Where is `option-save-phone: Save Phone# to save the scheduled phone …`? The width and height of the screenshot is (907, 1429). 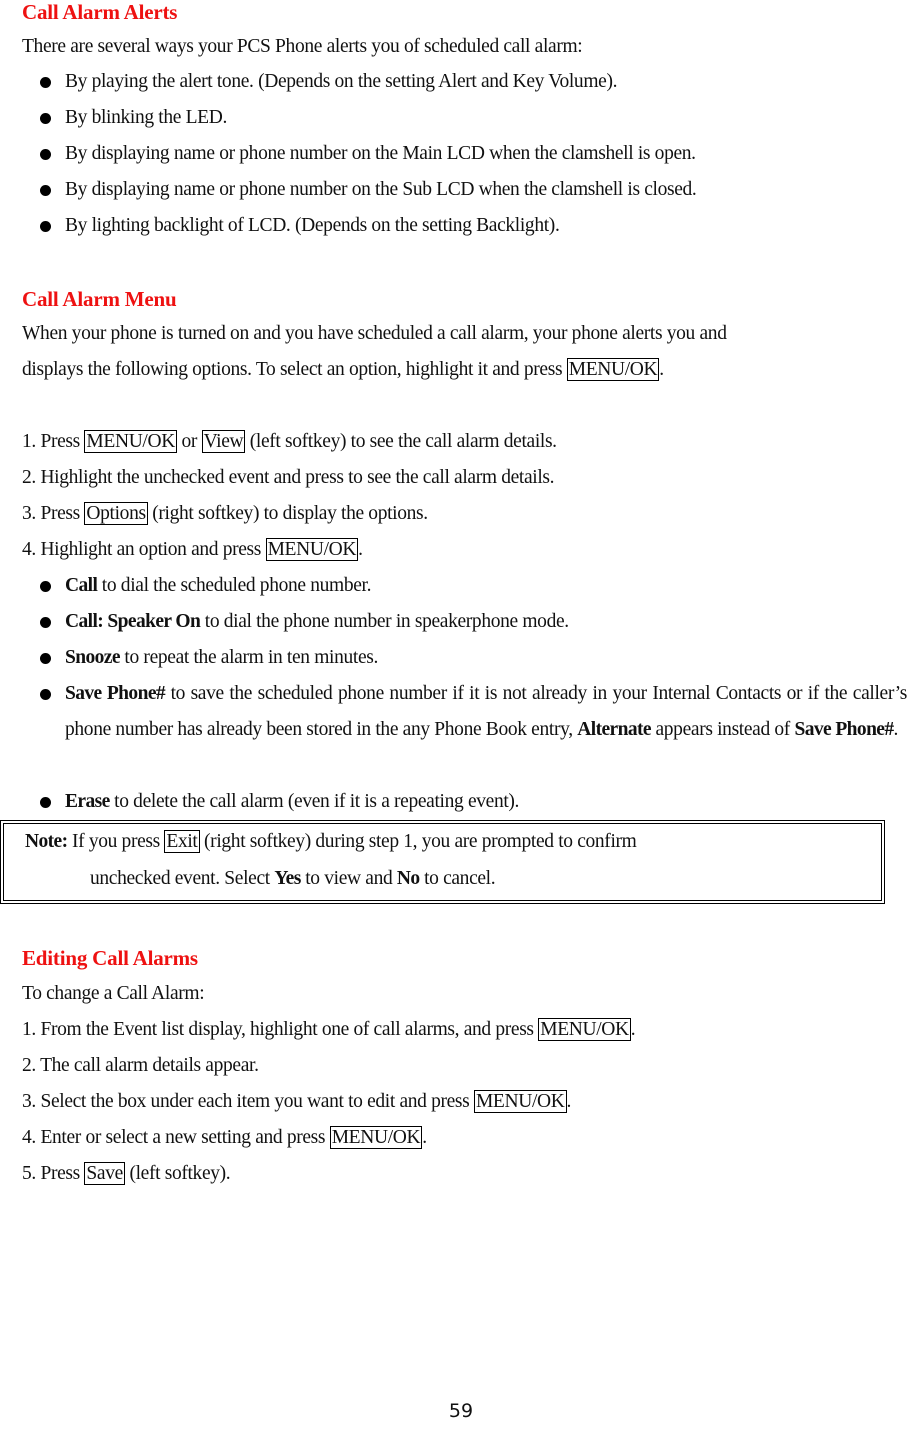 option-save-phone: Save Phone# to save the scheduled phone … is located at coordinates (486, 712).